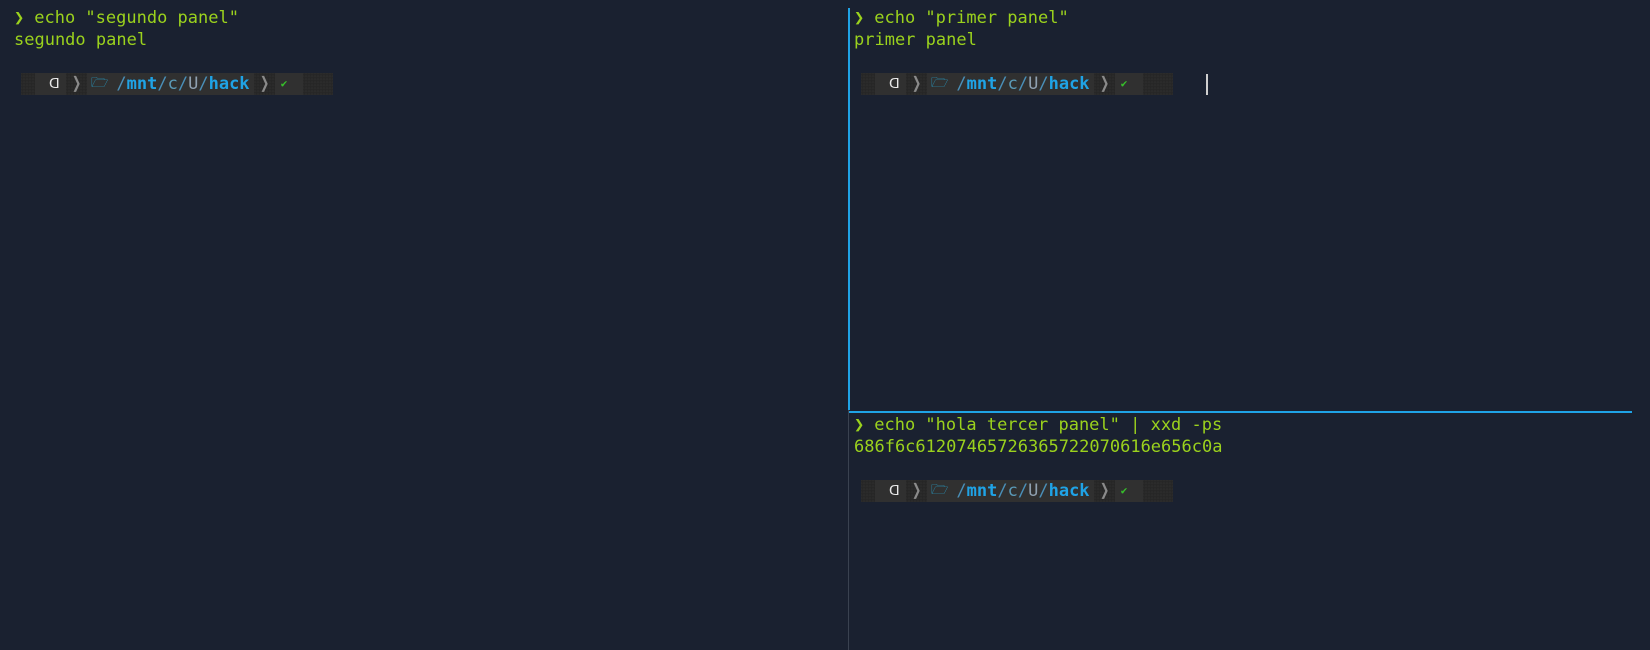 The width and height of the screenshot is (1650, 650). What do you see at coordinates (431, 19) in the screenshot?
I see `command-line: ❯ echo "segundo panel"` at bounding box center [431, 19].